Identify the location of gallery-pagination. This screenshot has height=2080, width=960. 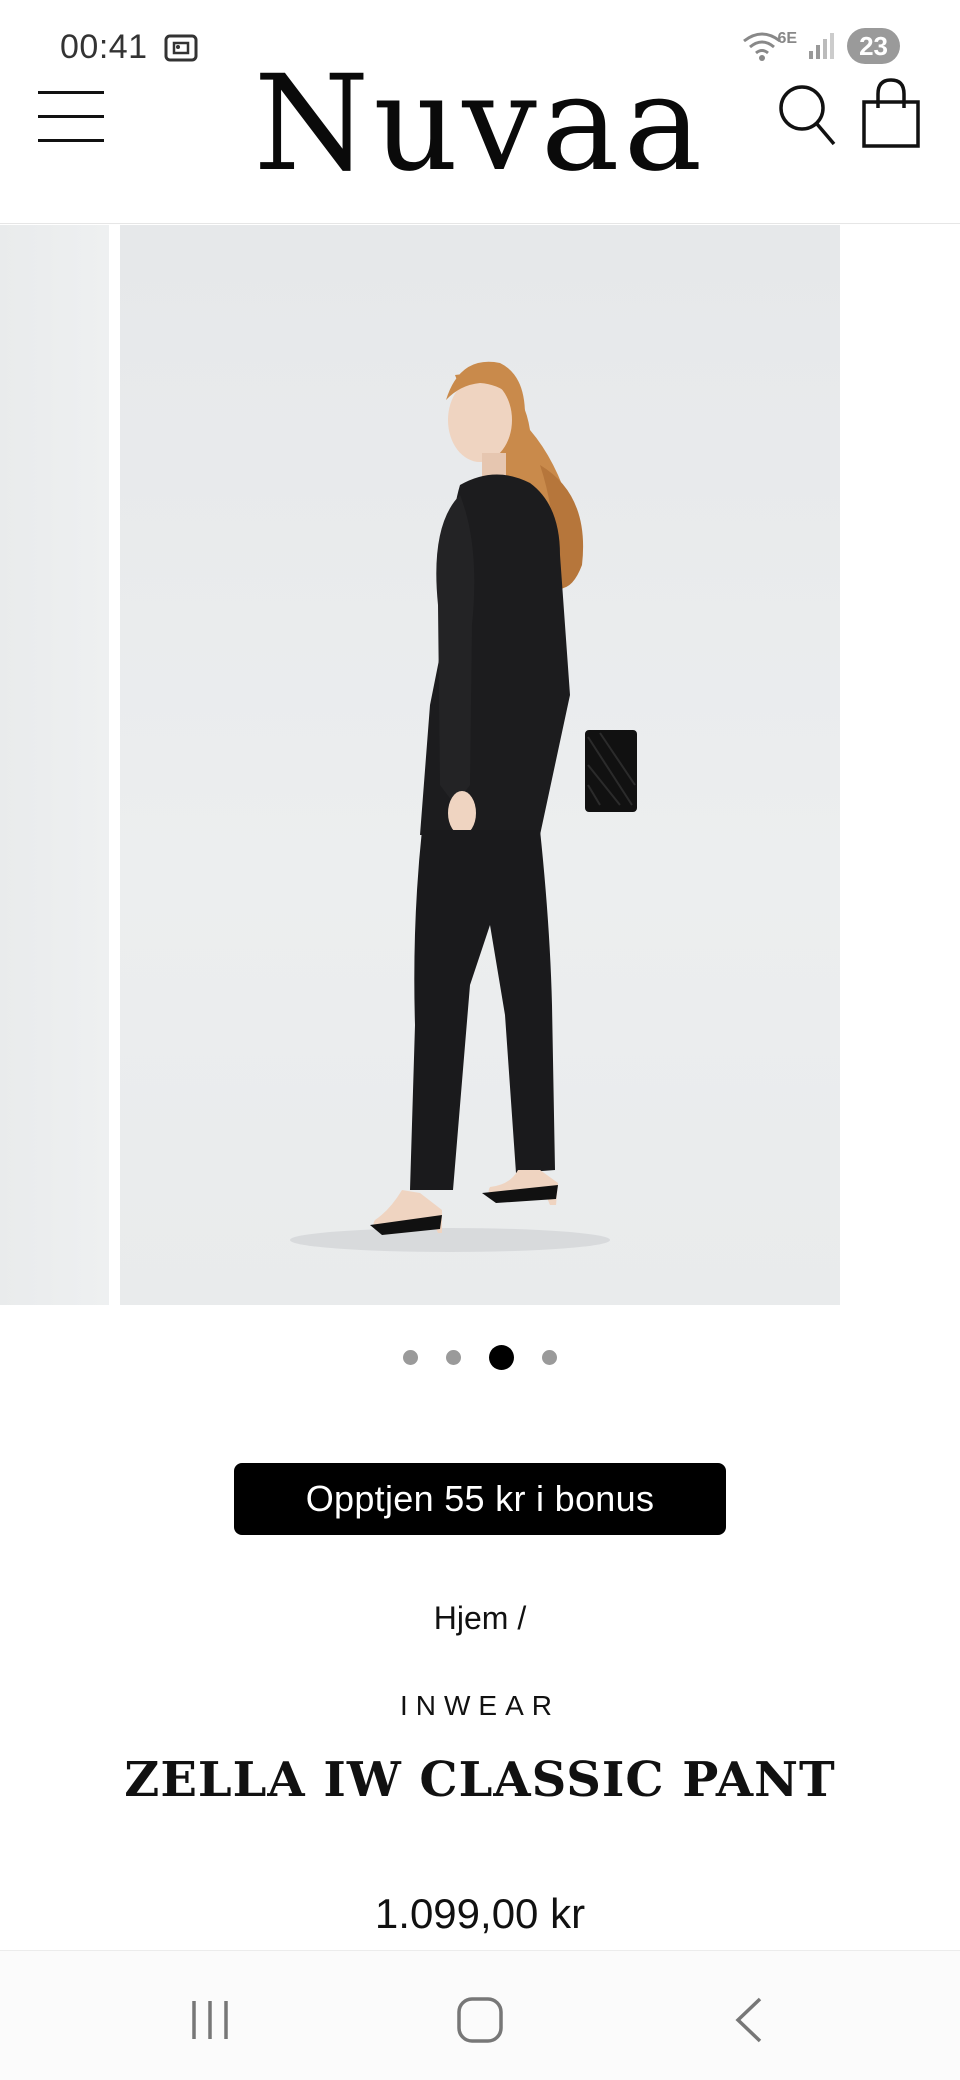
(480, 1357).